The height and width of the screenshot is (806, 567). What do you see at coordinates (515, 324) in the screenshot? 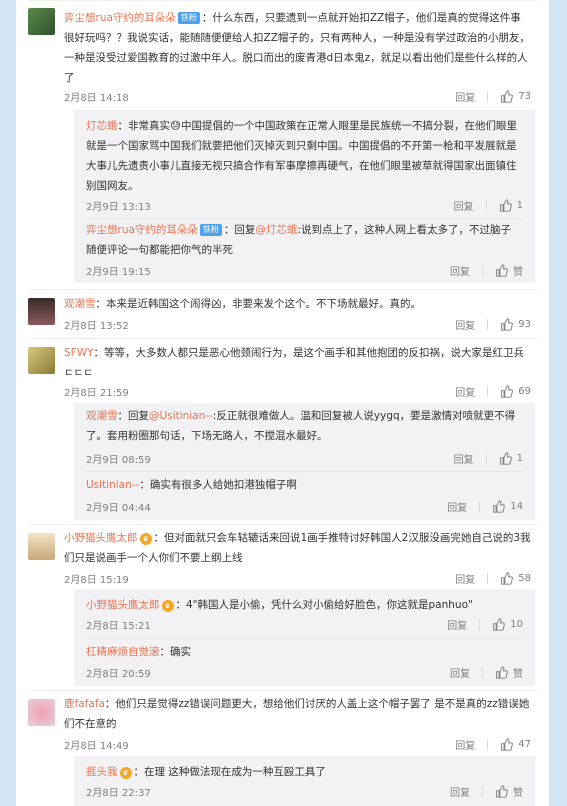
I see `like-button: 93` at bounding box center [515, 324].